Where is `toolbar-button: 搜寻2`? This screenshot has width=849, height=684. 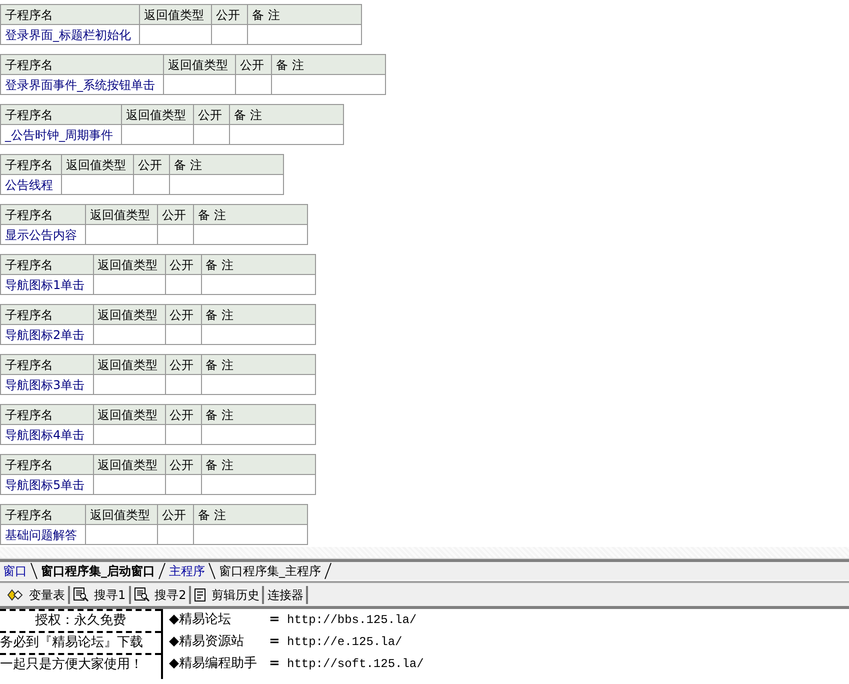 toolbar-button: 搜寻2 is located at coordinates (161, 595).